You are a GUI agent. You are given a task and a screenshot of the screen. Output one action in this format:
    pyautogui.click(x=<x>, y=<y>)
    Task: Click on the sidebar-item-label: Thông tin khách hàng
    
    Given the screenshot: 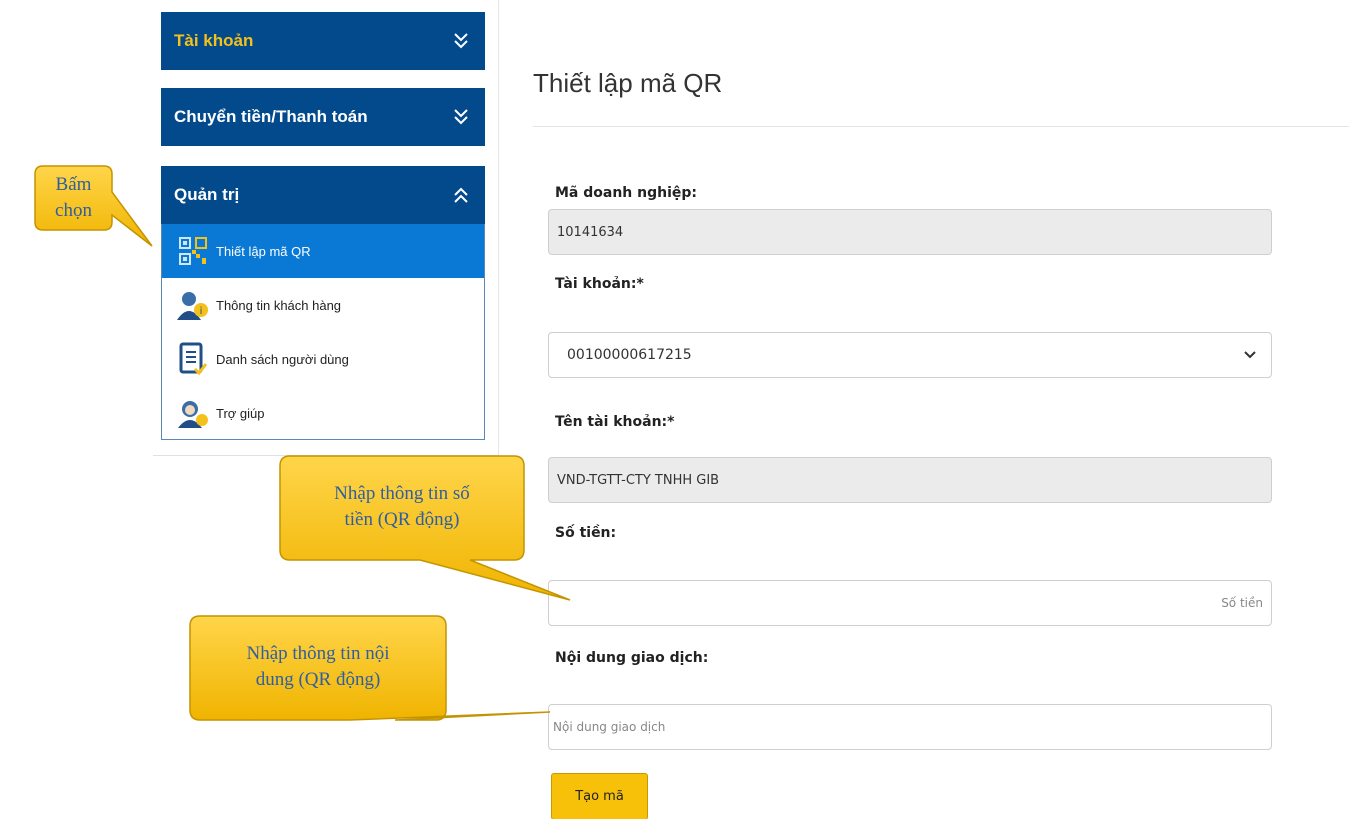 What is the action you would take?
    pyautogui.click(x=279, y=305)
    